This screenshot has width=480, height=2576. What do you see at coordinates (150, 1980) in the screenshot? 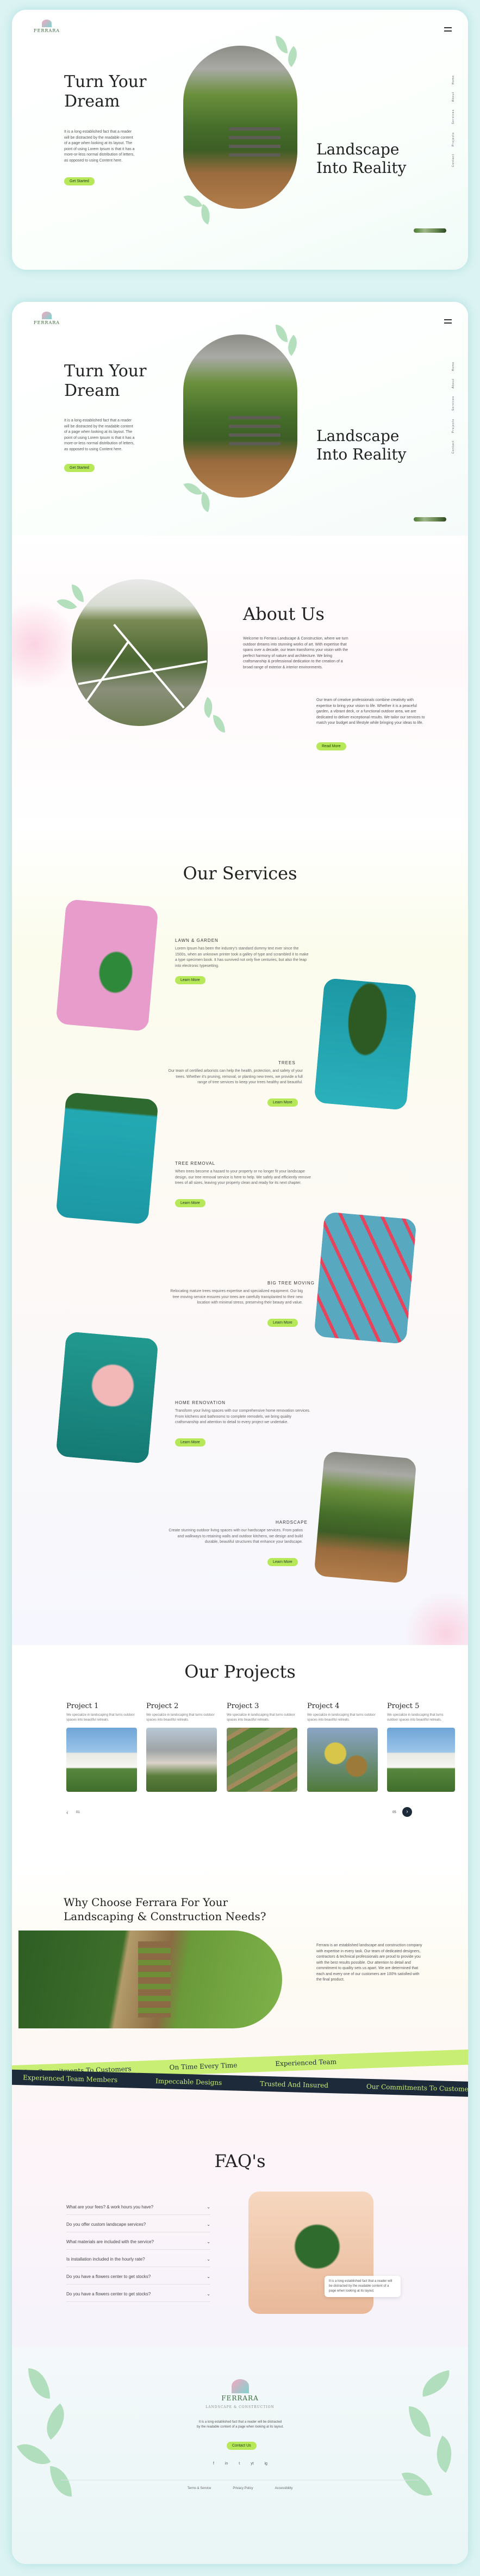
I see `why-photo` at bounding box center [150, 1980].